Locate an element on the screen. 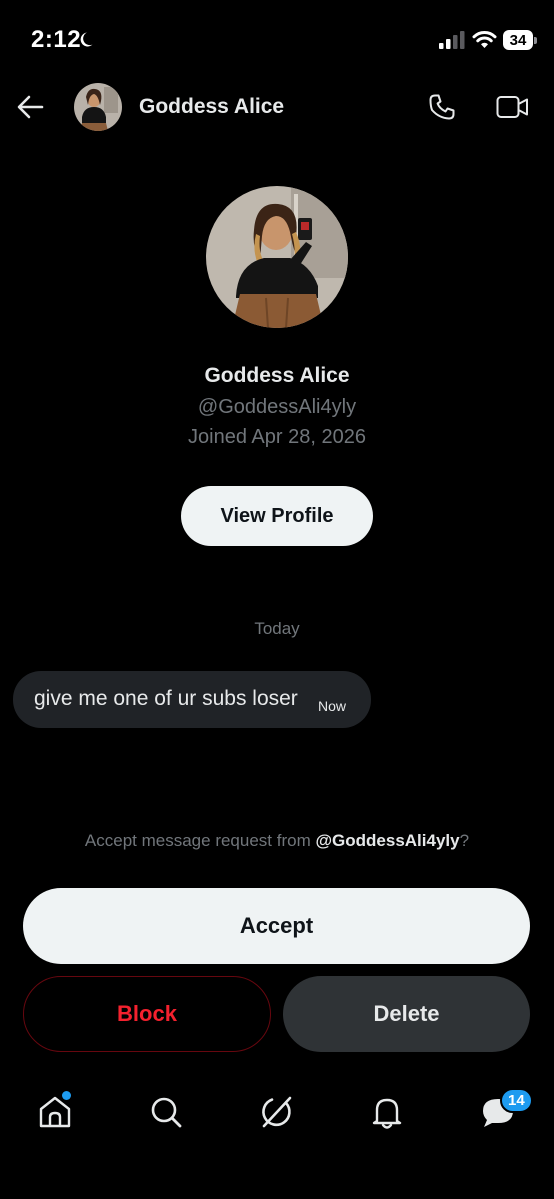  profile-avatar is located at coordinates (277, 257).